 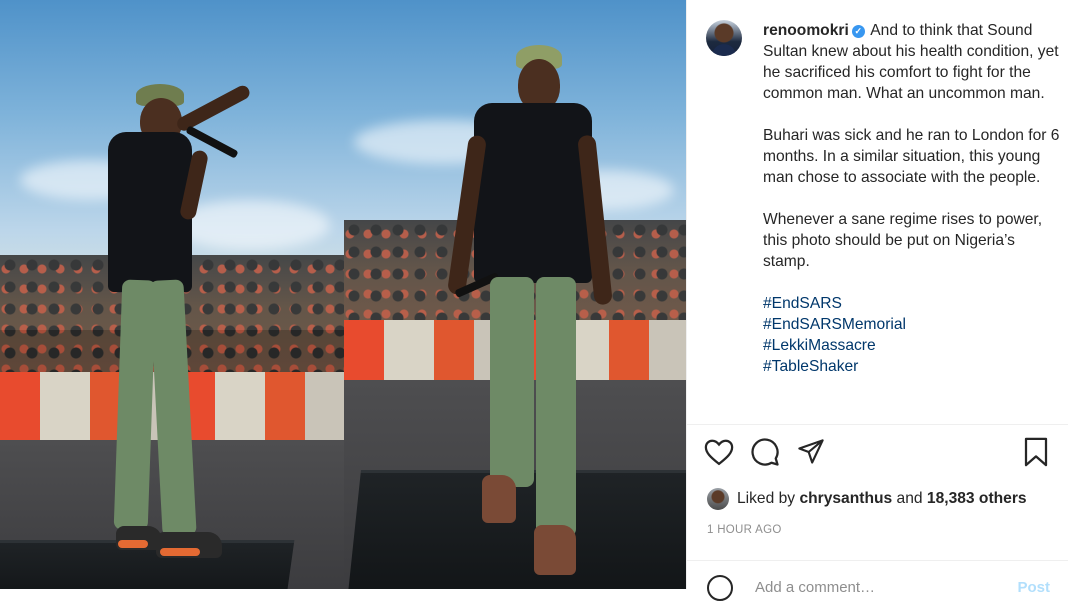 I want to click on hashtag-link: #EndSARS, so click(x=913, y=303).